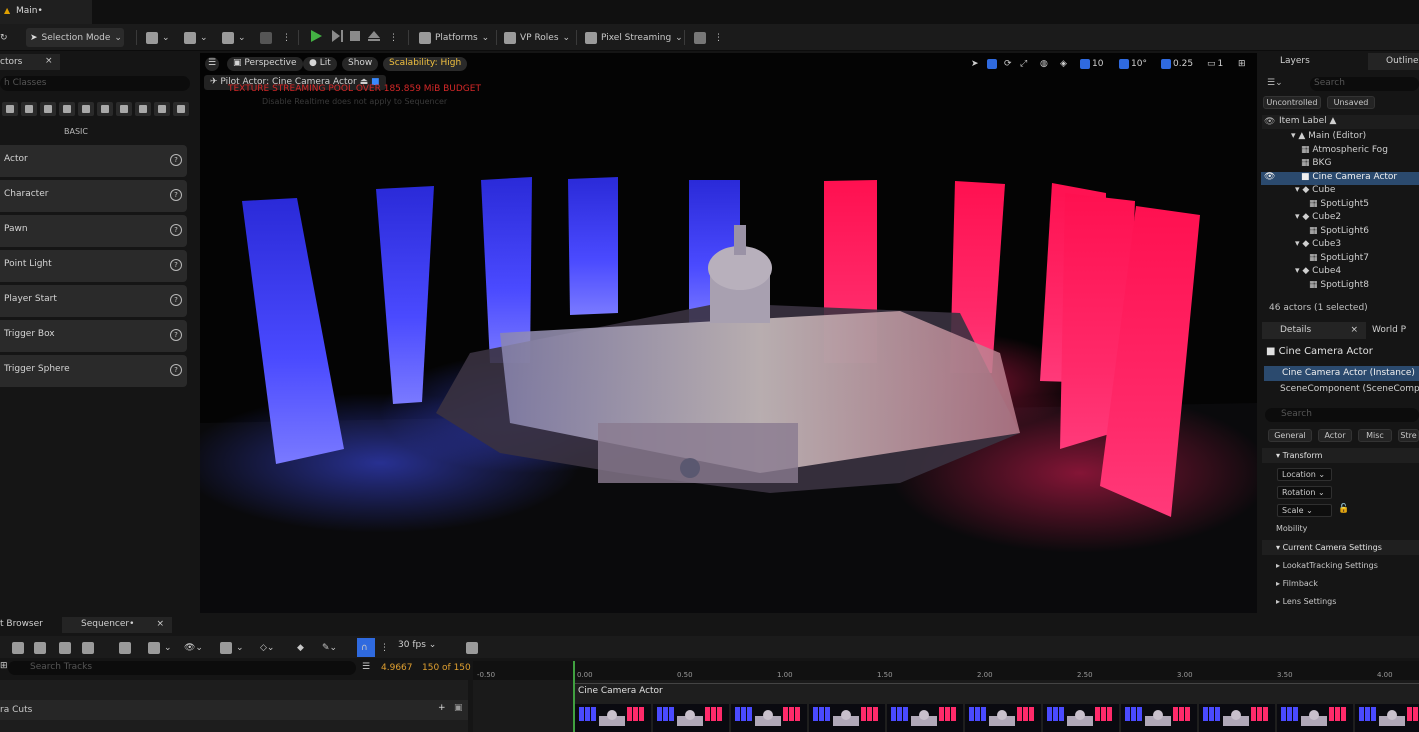 The height and width of the screenshot is (732, 1419). What do you see at coordinates (1342, 415) in the screenshot?
I see `details-search-input: Search` at bounding box center [1342, 415].